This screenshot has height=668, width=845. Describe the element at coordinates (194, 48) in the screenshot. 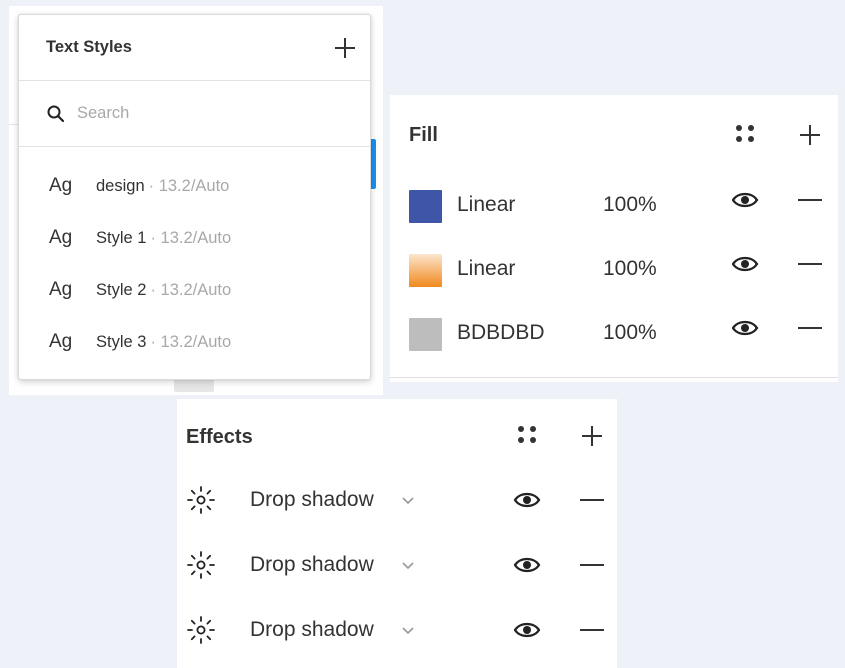

I see `text-styles-header: Text Styles` at that location.